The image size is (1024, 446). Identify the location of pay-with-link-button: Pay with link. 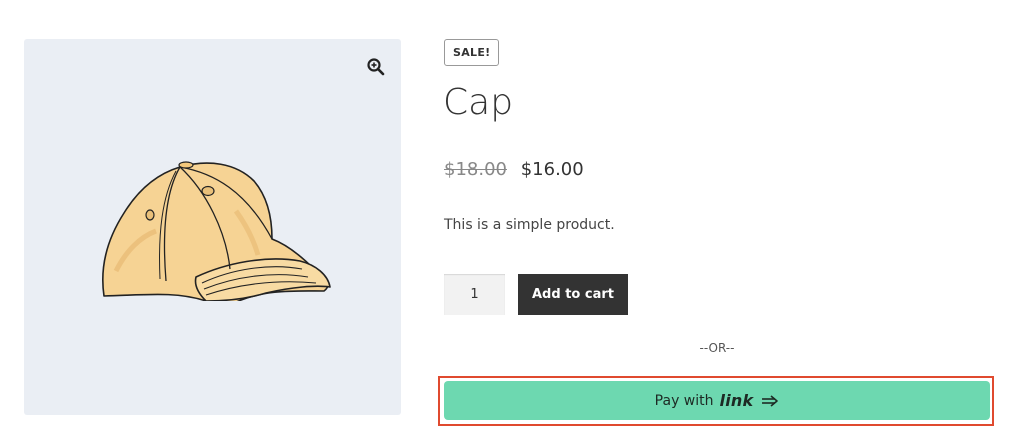
(717, 400).